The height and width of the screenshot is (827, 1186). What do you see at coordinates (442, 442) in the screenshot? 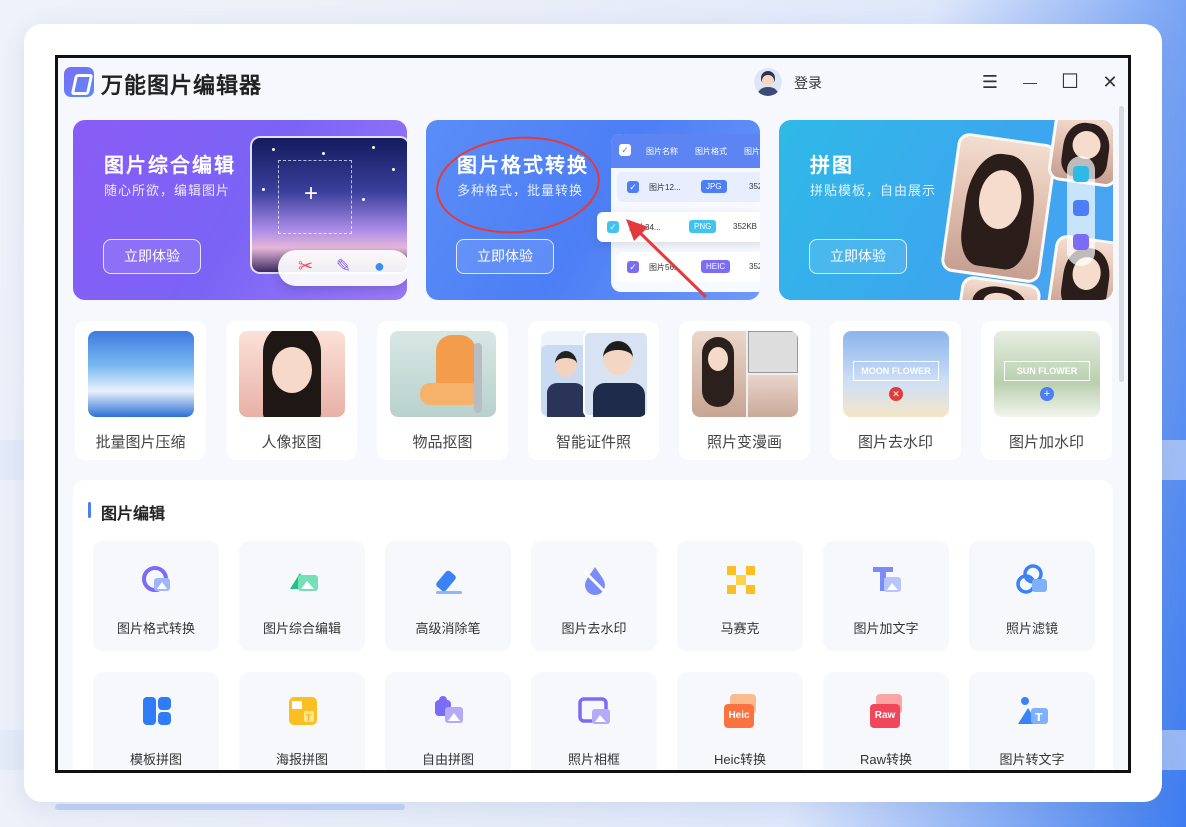
I see `tile-label: 物品抠图` at bounding box center [442, 442].